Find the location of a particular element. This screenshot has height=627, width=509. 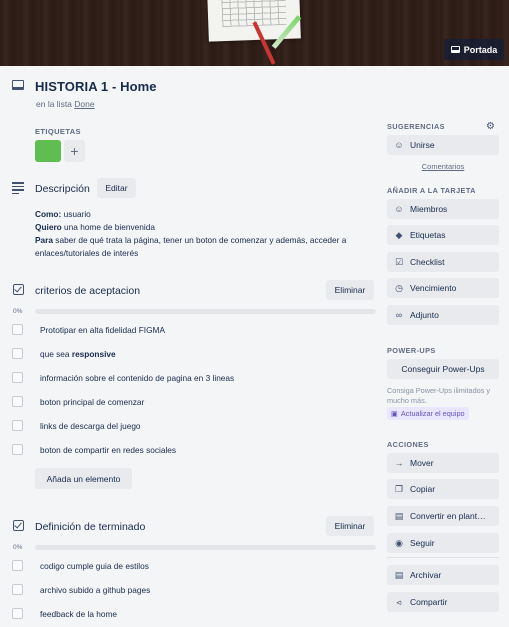

checklist-item: codigo cumple guia de estilos is located at coordinates (190, 568).